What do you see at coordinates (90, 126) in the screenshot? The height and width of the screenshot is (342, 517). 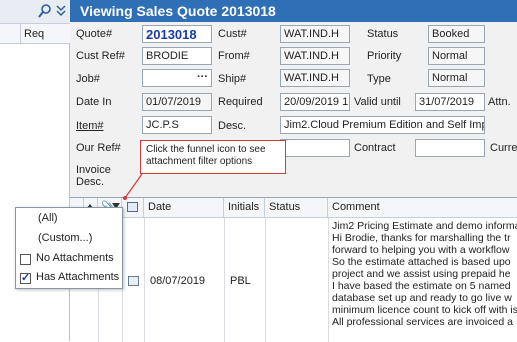 I see `item-label: Item#` at bounding box center [90, 126].